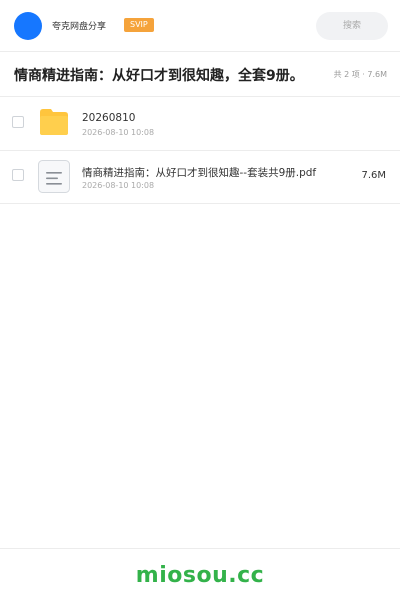 The height and width of the screenshot is (600, 400). Describe the element at coordinates (373, 175) in the screenshot. I see `file-size: 7.6M` at that location.